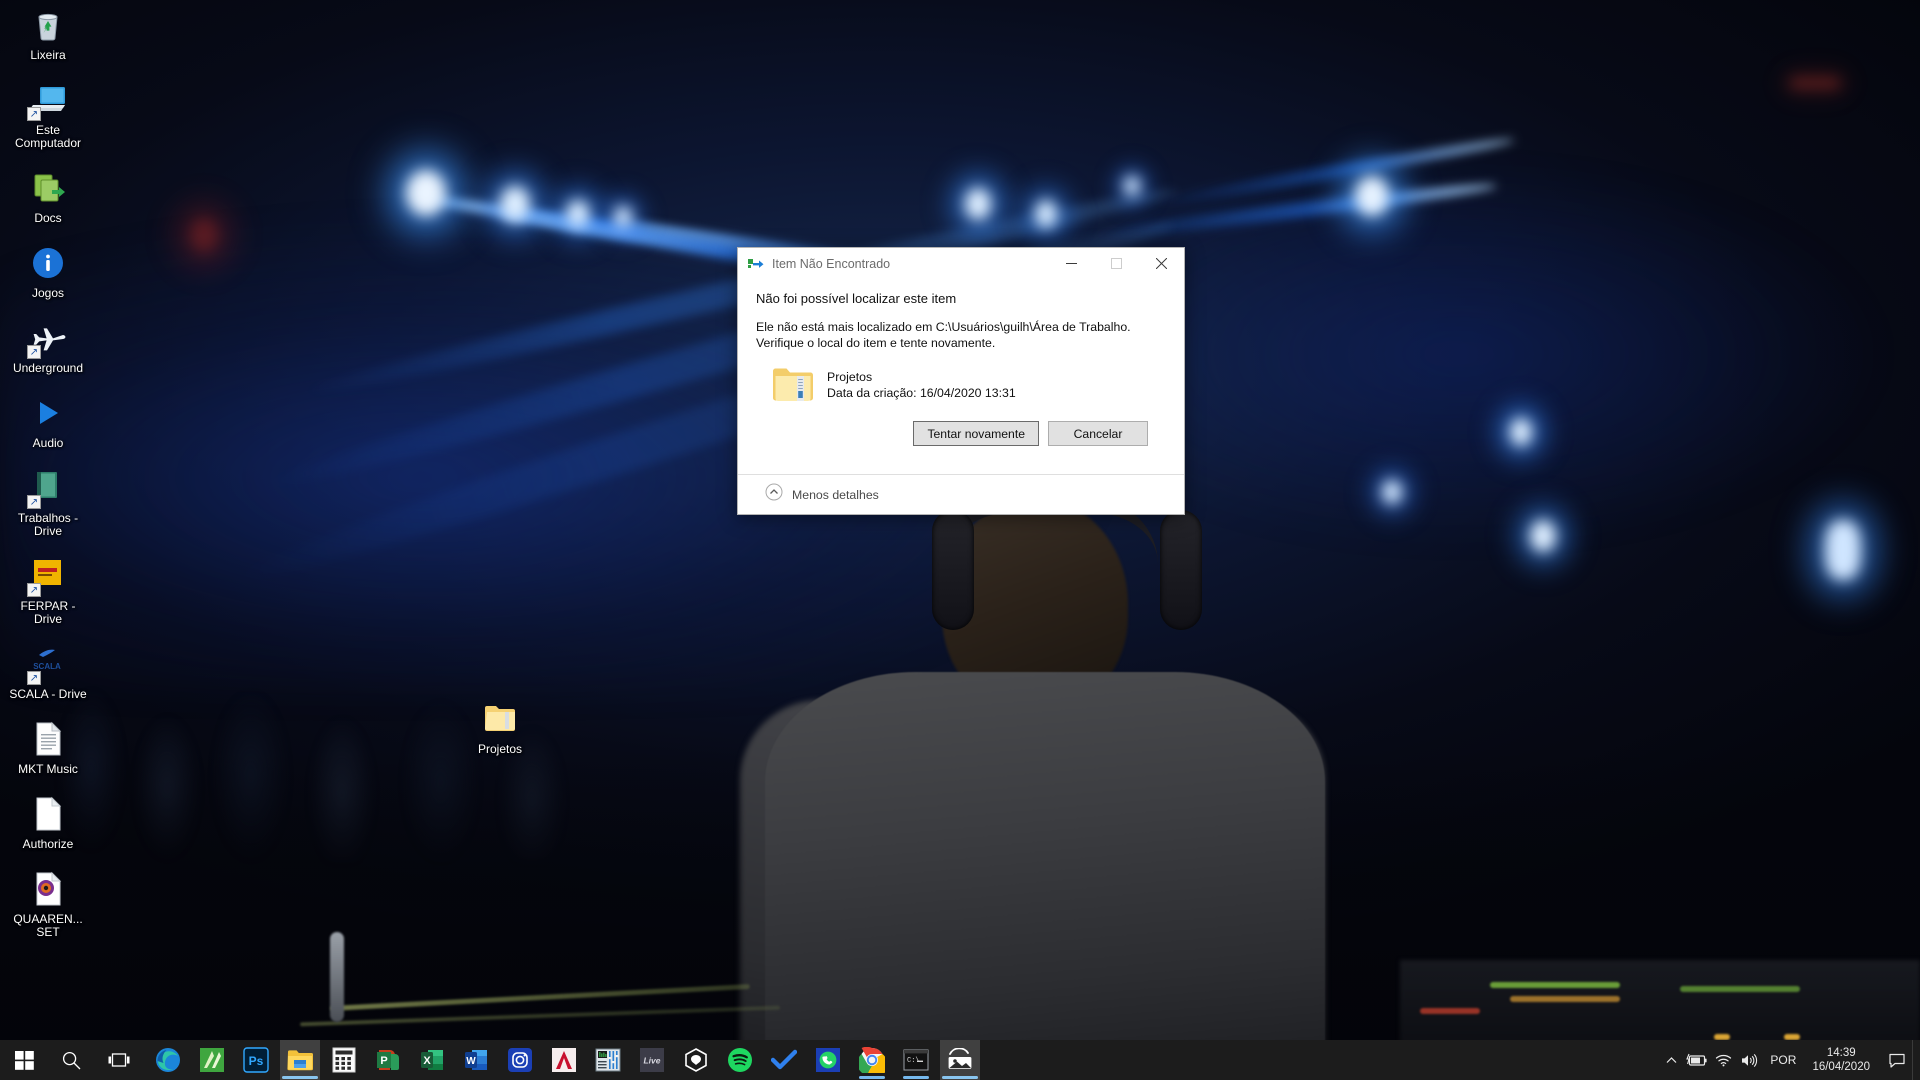 Image resolution: width=1920 pixels, height=1080 pixels. Describe the element at coordinates (48, 413) in the screenshot. I see `play-triangle-icon` at that location.